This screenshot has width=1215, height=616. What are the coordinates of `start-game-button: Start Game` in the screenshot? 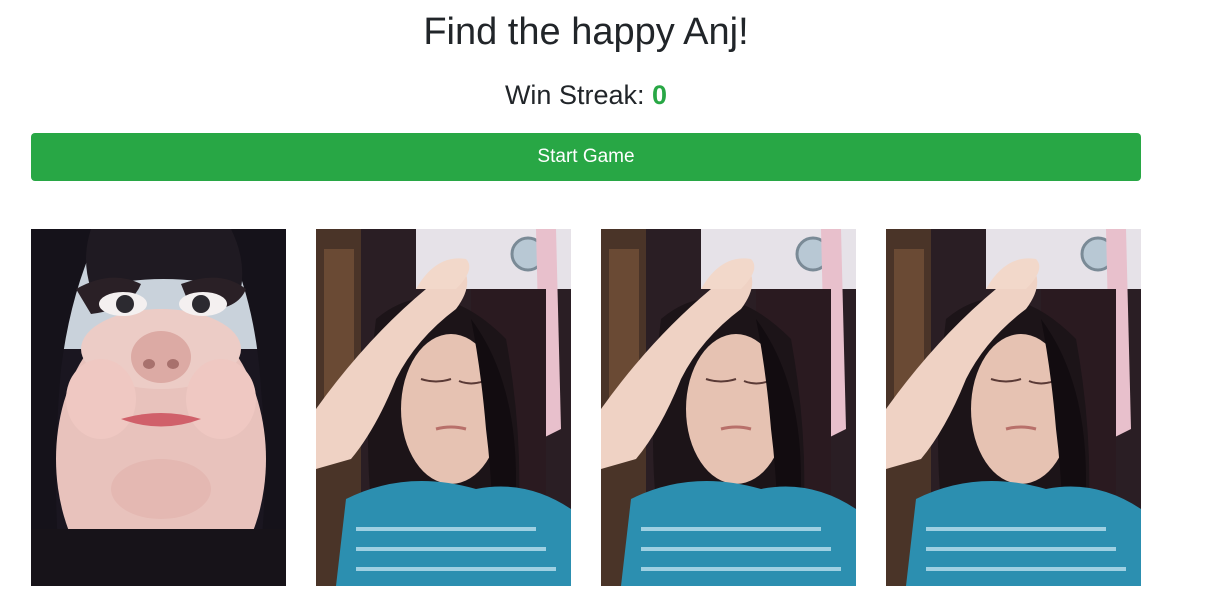 It's located at (586, 157).